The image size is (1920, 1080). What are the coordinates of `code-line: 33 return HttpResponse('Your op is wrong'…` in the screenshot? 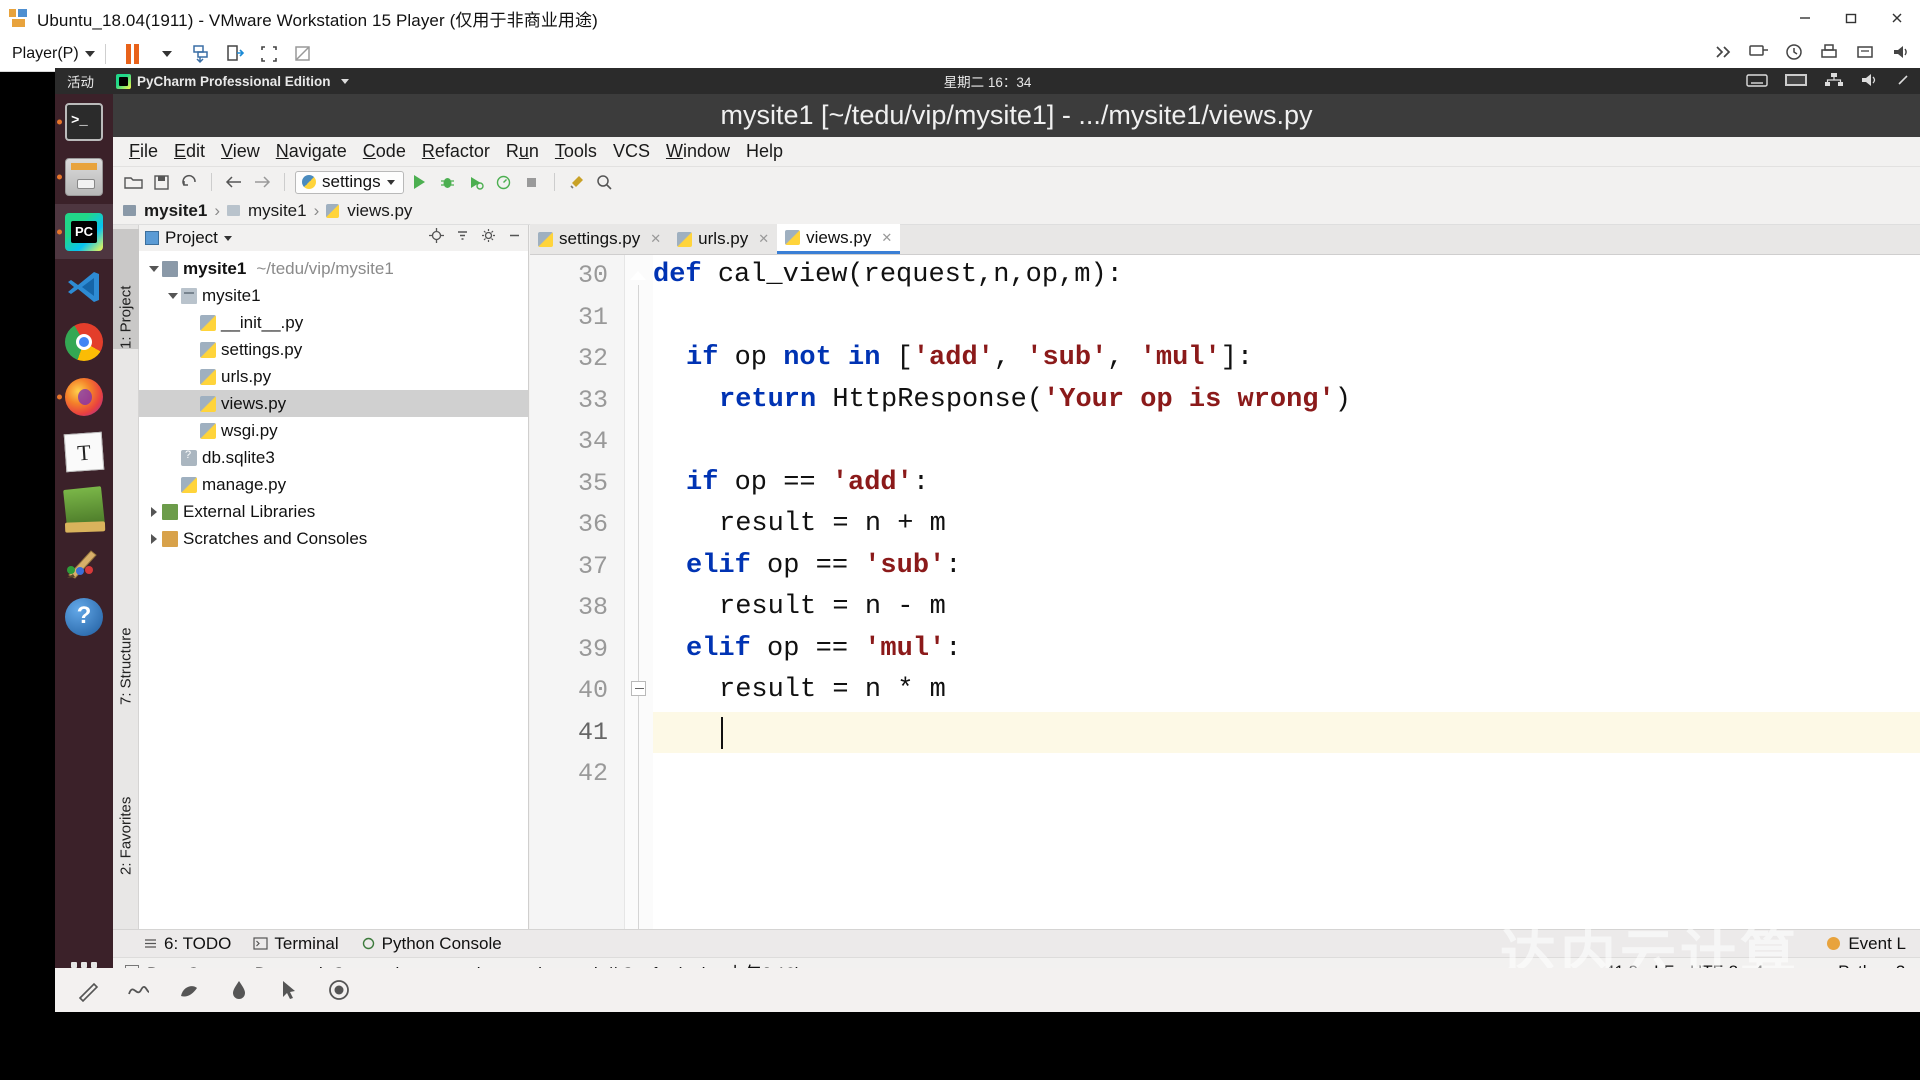 It's located at (1249, 401).